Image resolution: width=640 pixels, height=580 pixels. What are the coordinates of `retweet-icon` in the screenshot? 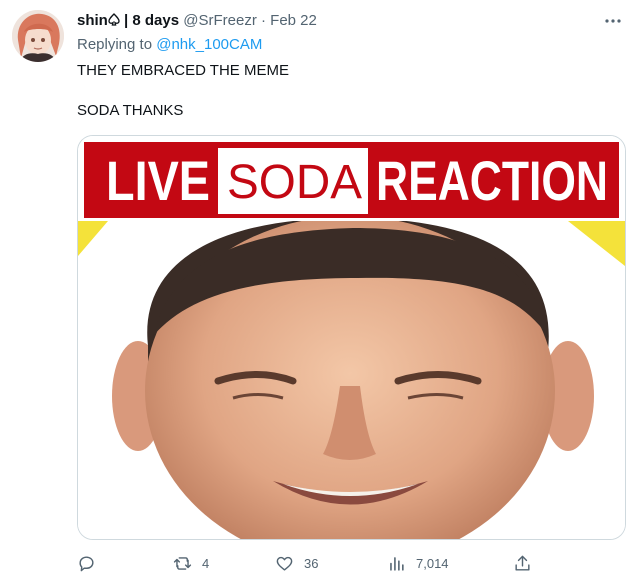 It's located at (182, 563).